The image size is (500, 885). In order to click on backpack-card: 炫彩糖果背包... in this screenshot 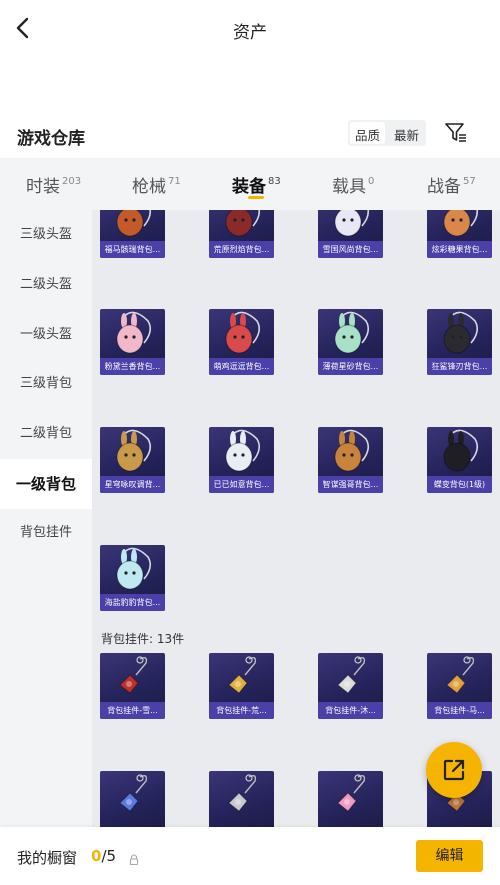, I will do `click(459, 234)`.